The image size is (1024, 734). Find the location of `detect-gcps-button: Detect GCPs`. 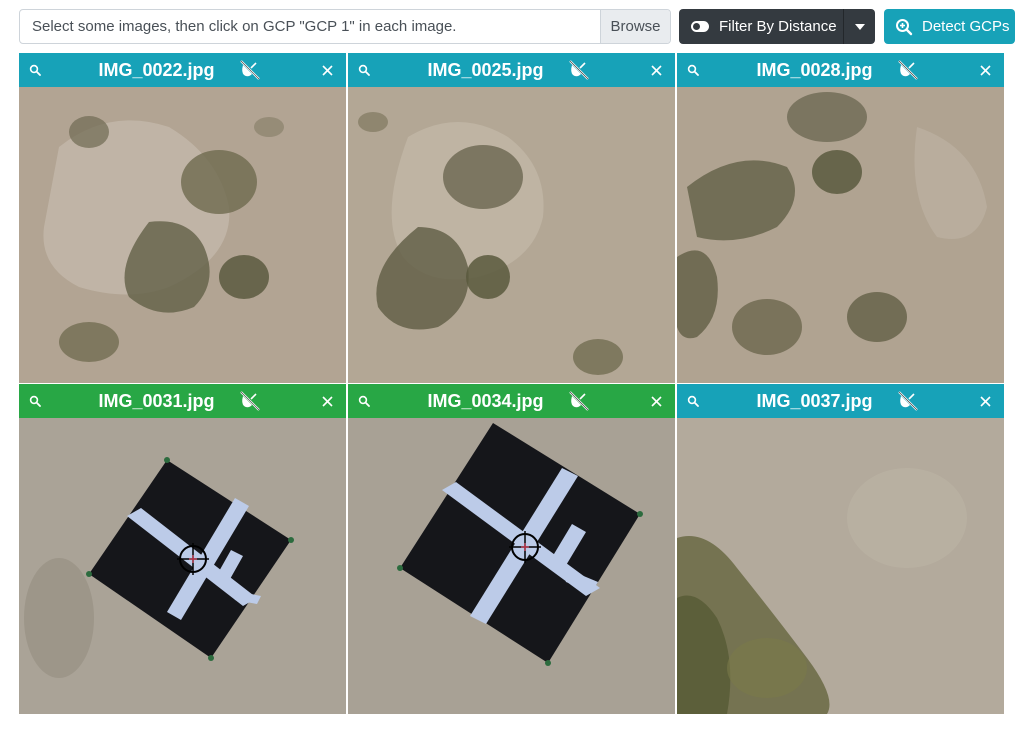

detect-gcps-button: Detect GCPs is located at coordinates (949, 26).